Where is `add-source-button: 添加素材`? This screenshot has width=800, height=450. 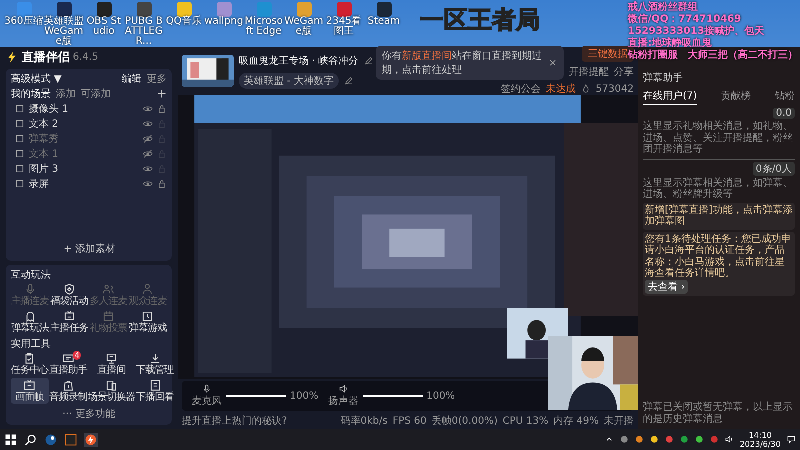
add-source-button: 添加素材 is located at coordinates (89, 249).